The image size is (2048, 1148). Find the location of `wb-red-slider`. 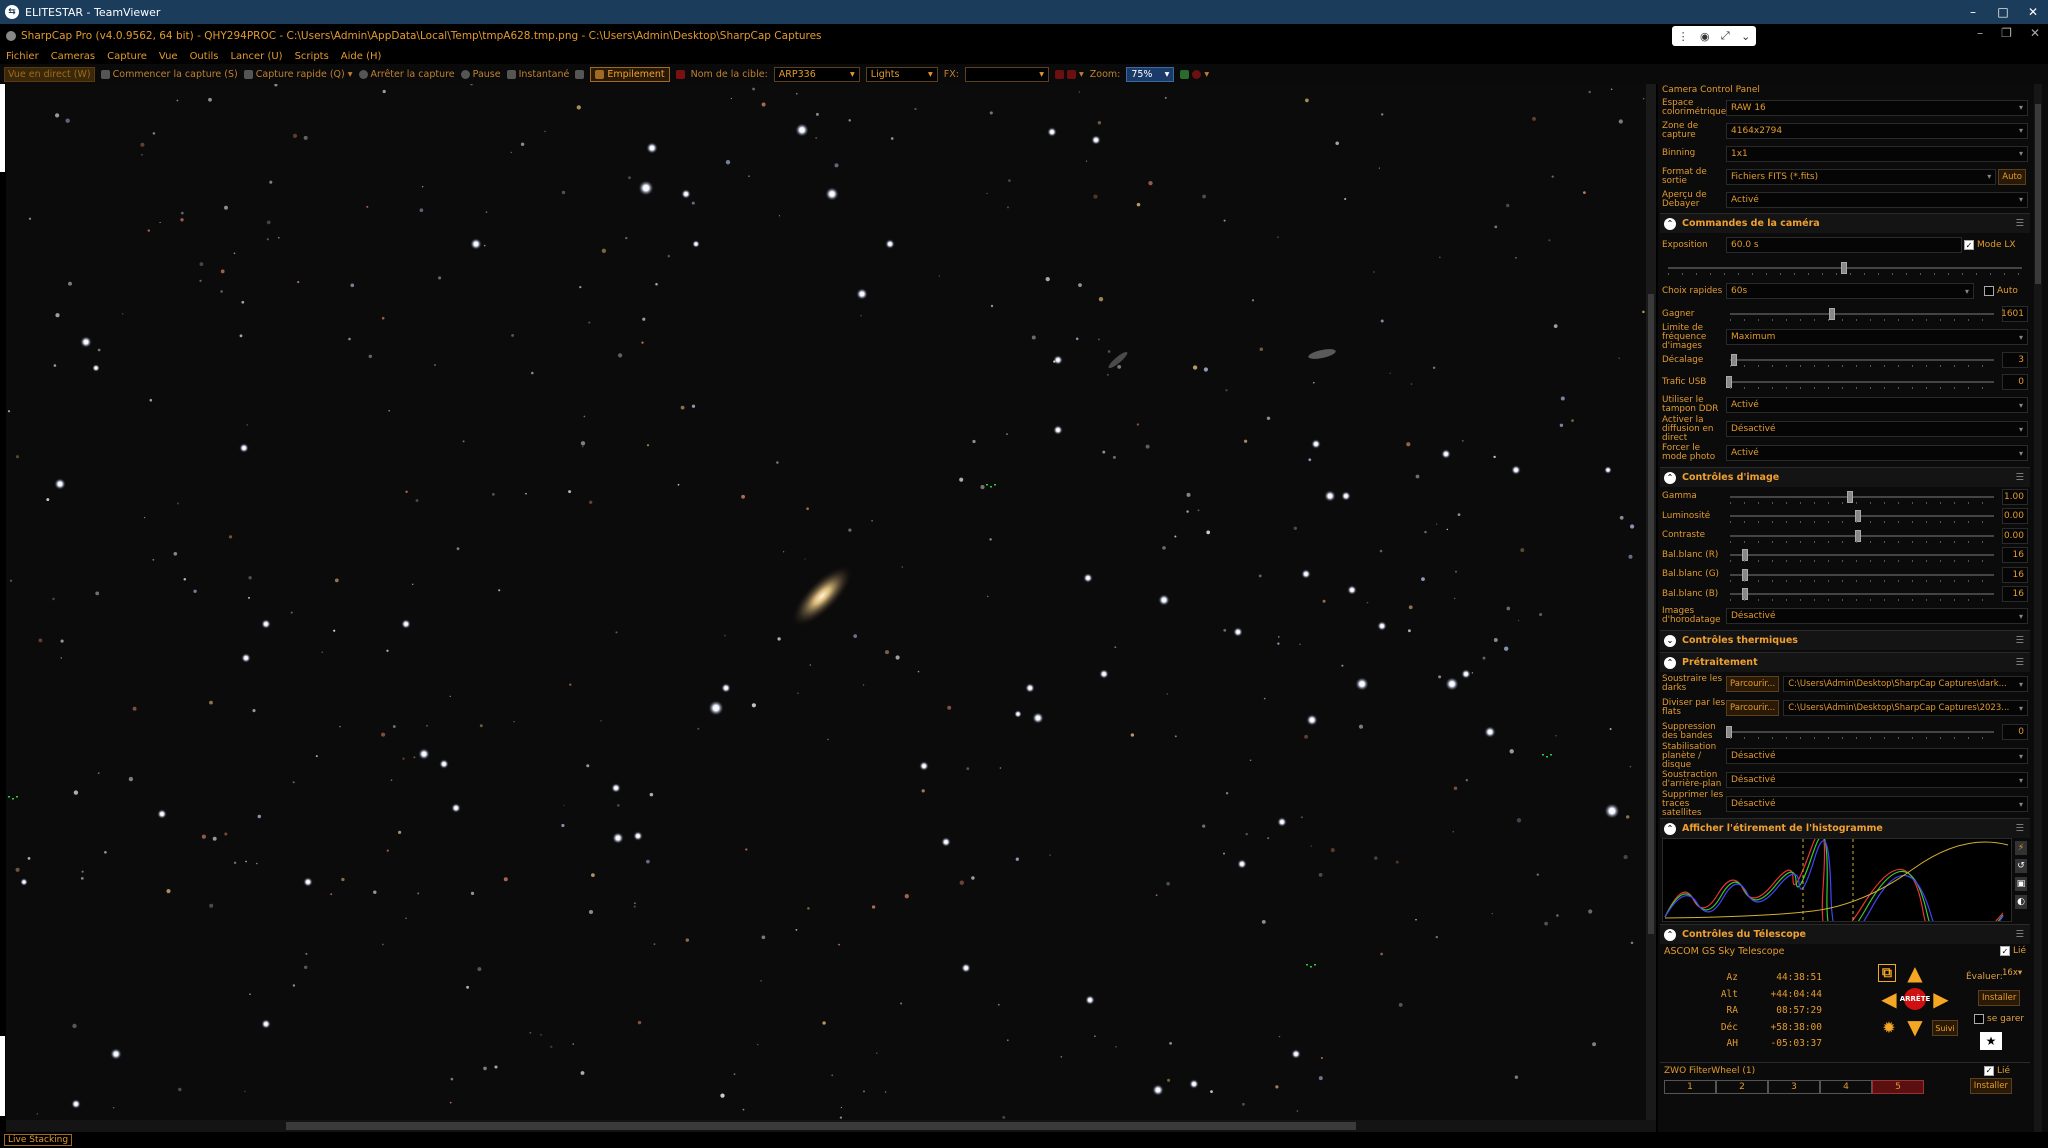

wb-red-slider is located at coordinates (1862, 555).